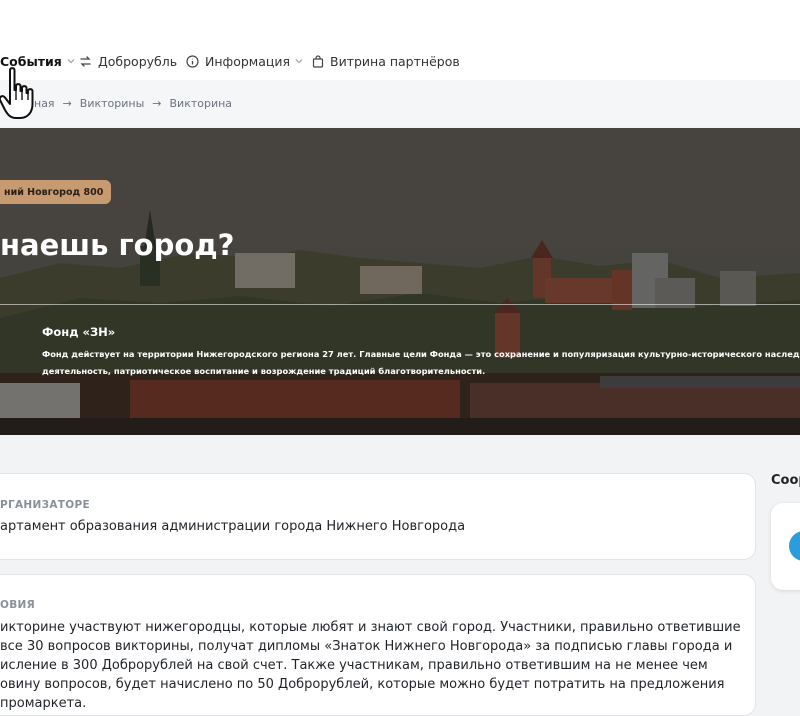 The width and height of the screenshot is (800, 716). I want to click on conditions-line: промаркета., so click(43, 703).